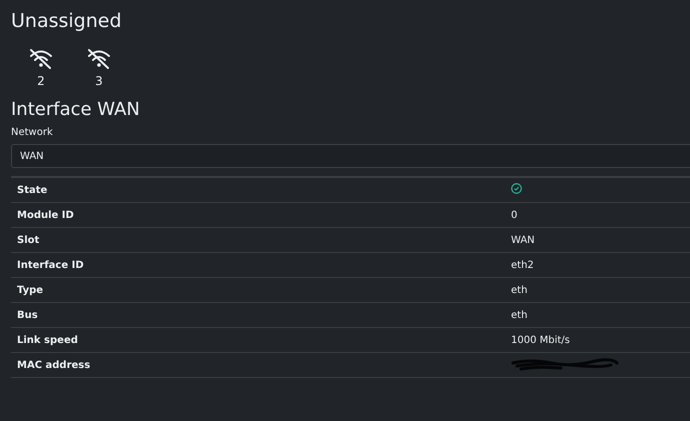 The width and height of the screenshot is (690, 421). I want to click on property-label: Interface ID, so click(51, 265).